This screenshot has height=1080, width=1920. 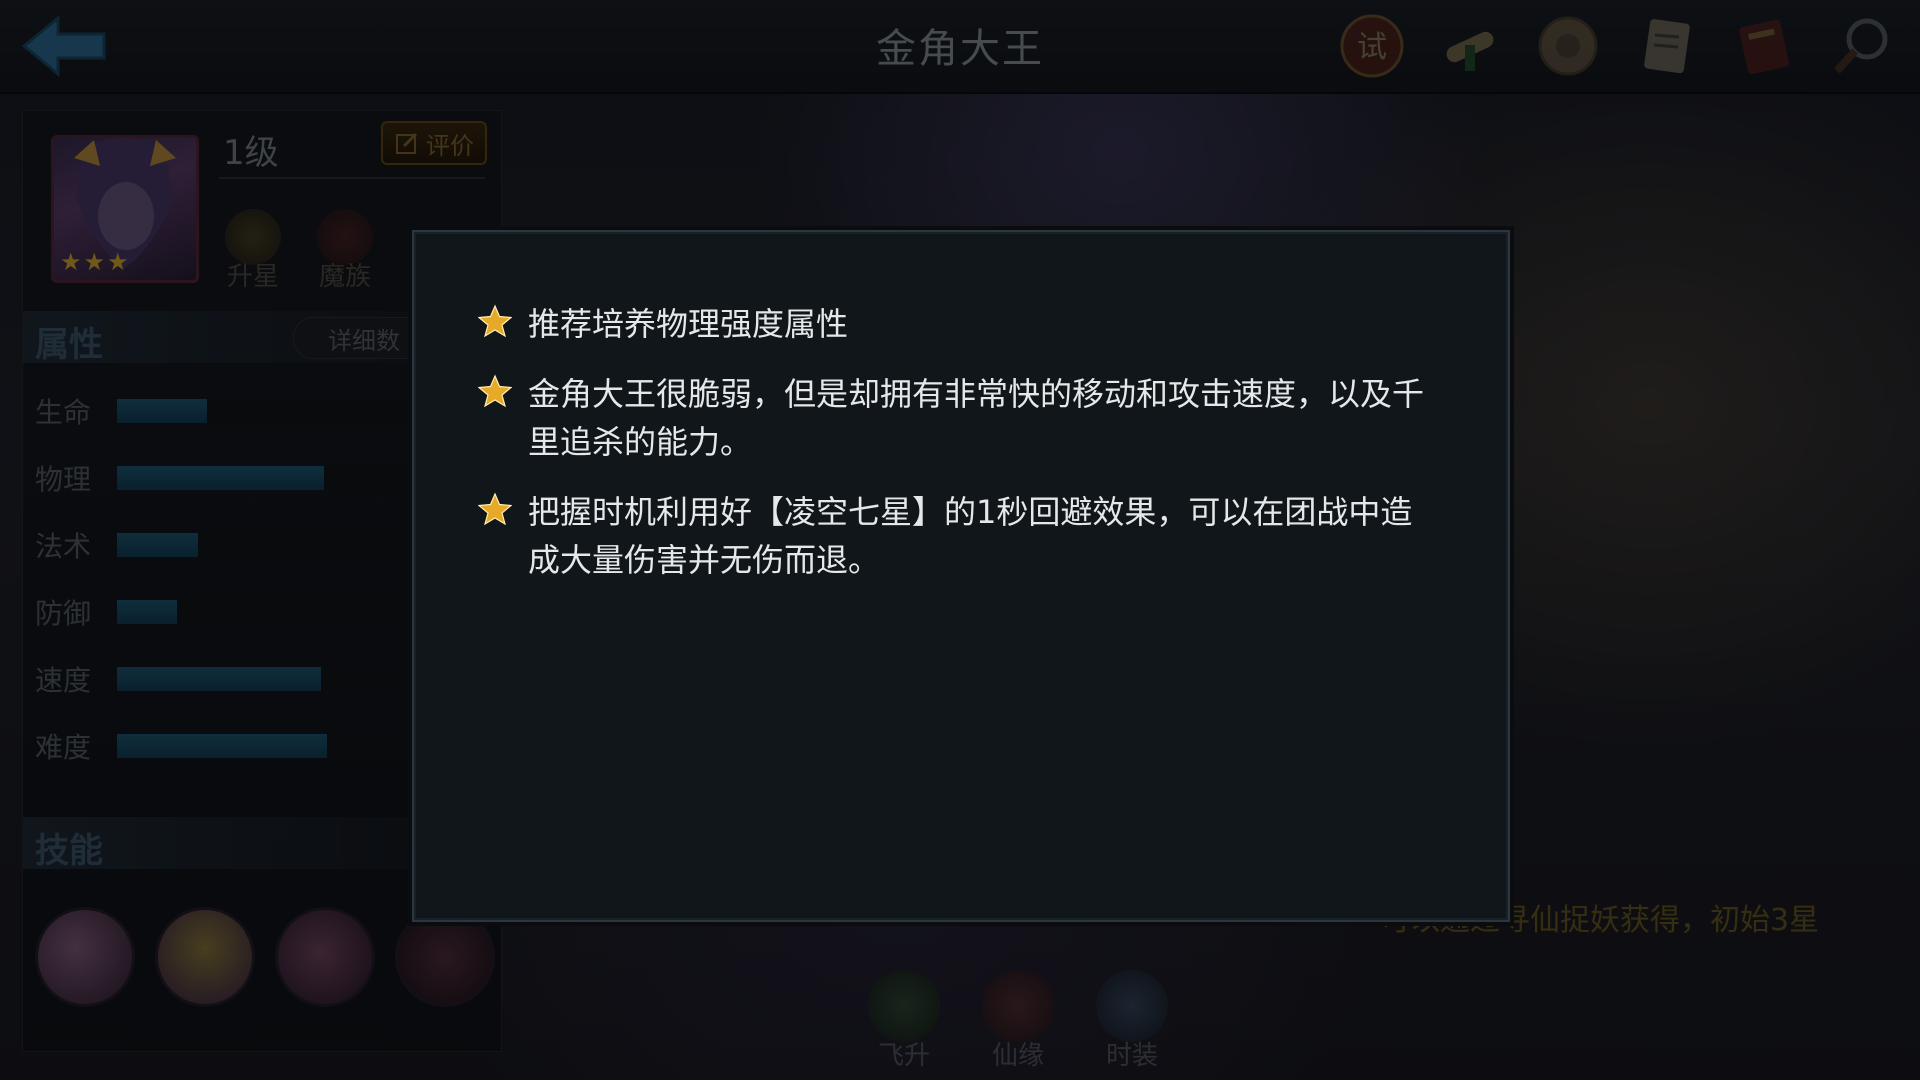 I want to click on tip-text: 金角大王很脆弱，但是却拥有非常快的移动和攻击速度，以及千里追杀的能力。, so click(x=976, y=418).